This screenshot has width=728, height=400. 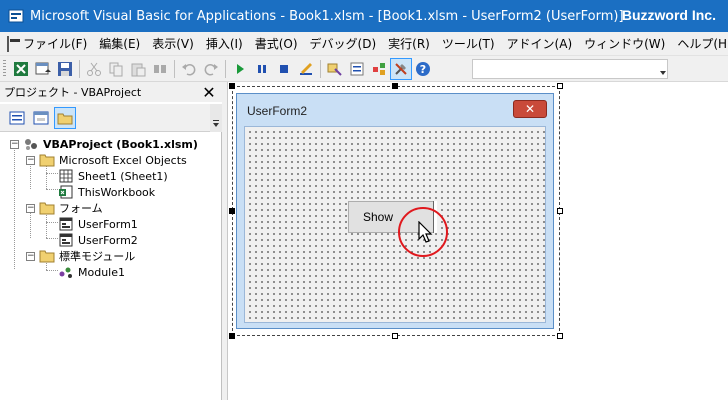 What do you see at coordinates (189, 69) in the screenshot?
I see `undo-icon` at bounding box center [189, 69].